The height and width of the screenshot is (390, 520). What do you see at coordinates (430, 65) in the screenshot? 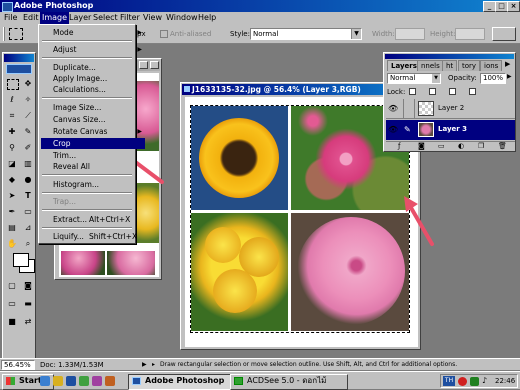
I see `tab-channels: nnels` at bounding box center [430, 65].